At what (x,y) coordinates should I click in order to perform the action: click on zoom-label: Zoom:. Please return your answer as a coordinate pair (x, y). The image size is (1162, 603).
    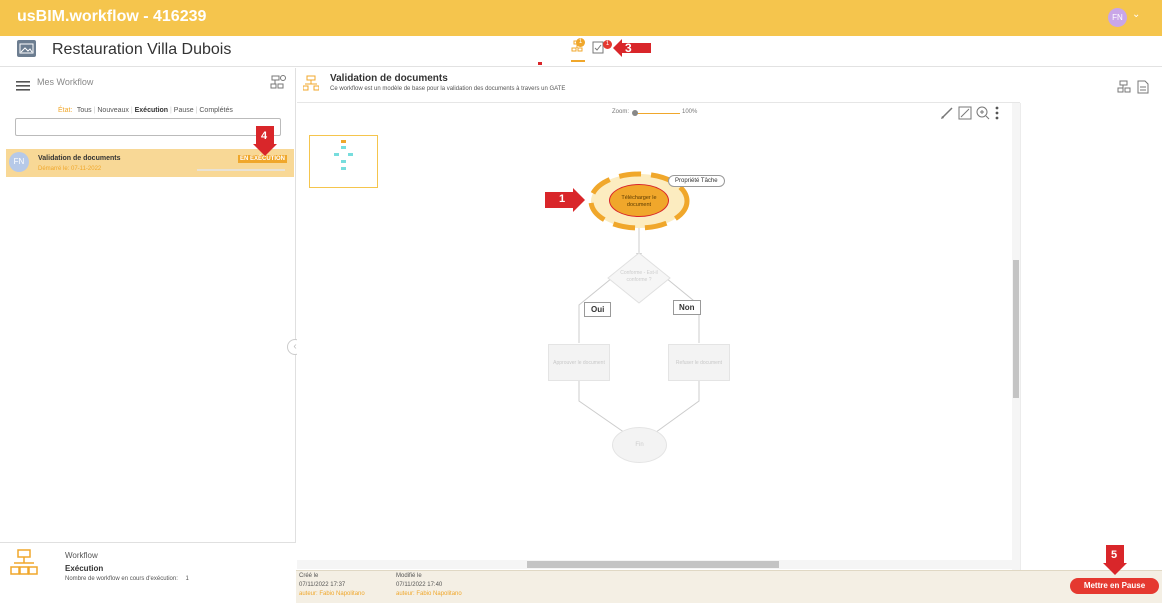
    Looking at the image, I should click on (621, 112).